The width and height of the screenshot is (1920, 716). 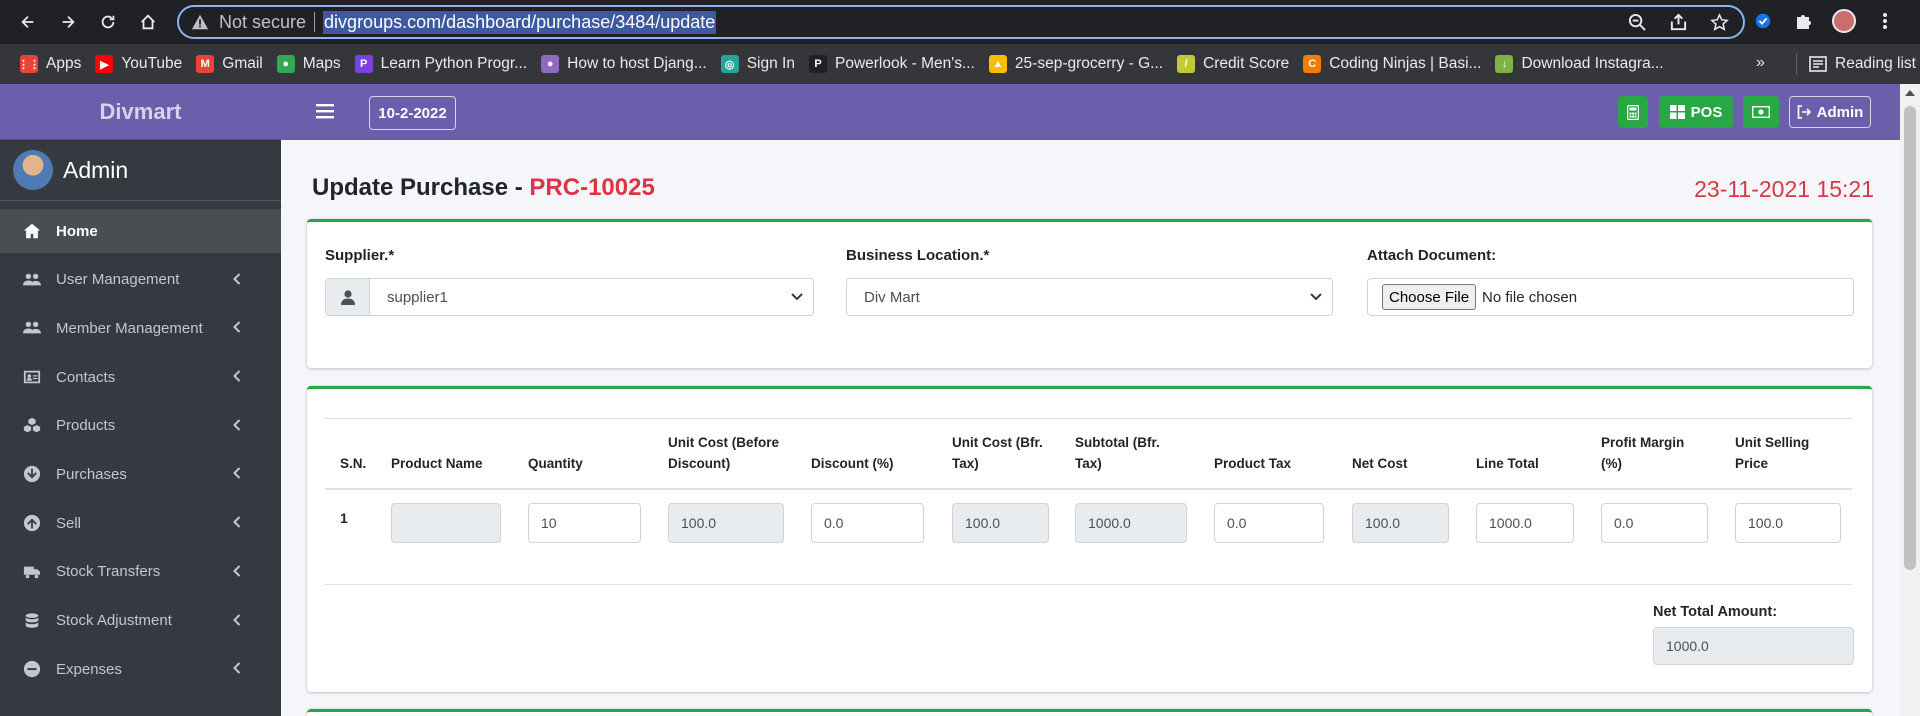 What do you see at coordinates (892, 297) in the screenshot?
I see `location-value: Div Mart` at bounding box center [892, 297].